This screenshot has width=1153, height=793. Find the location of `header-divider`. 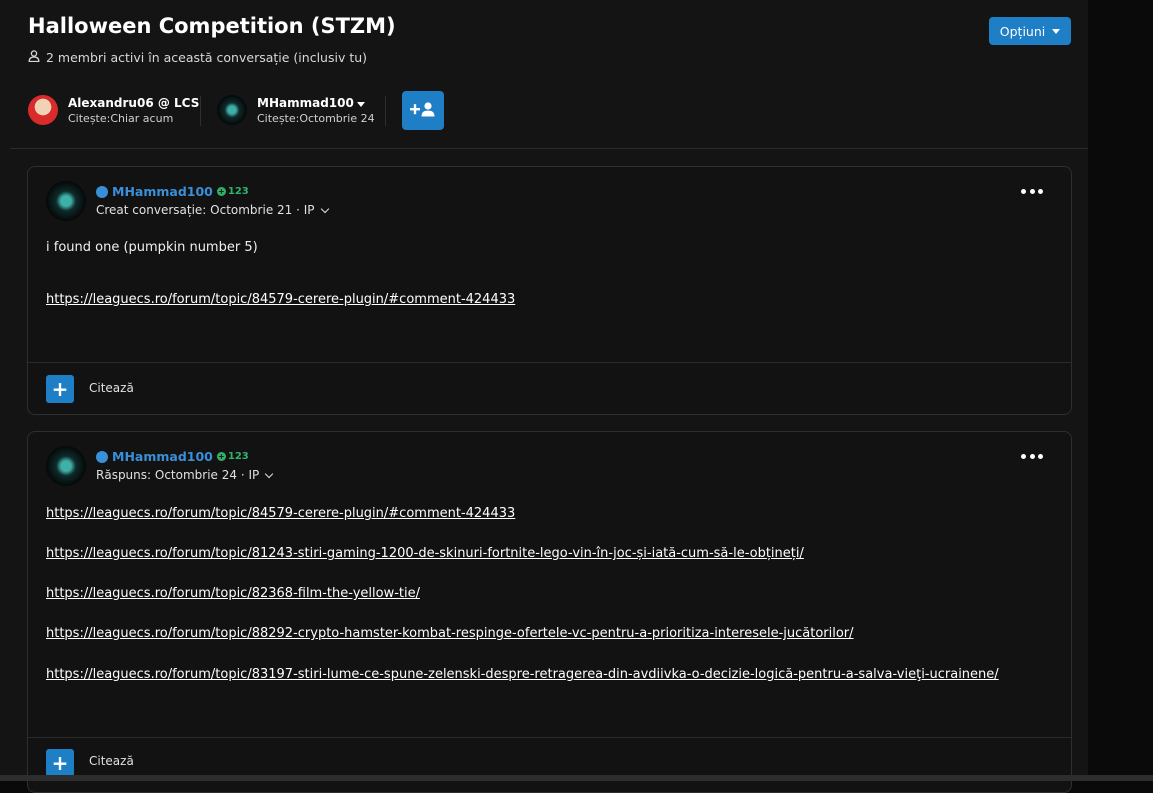

header-divider is located at coordinates (549, 148).